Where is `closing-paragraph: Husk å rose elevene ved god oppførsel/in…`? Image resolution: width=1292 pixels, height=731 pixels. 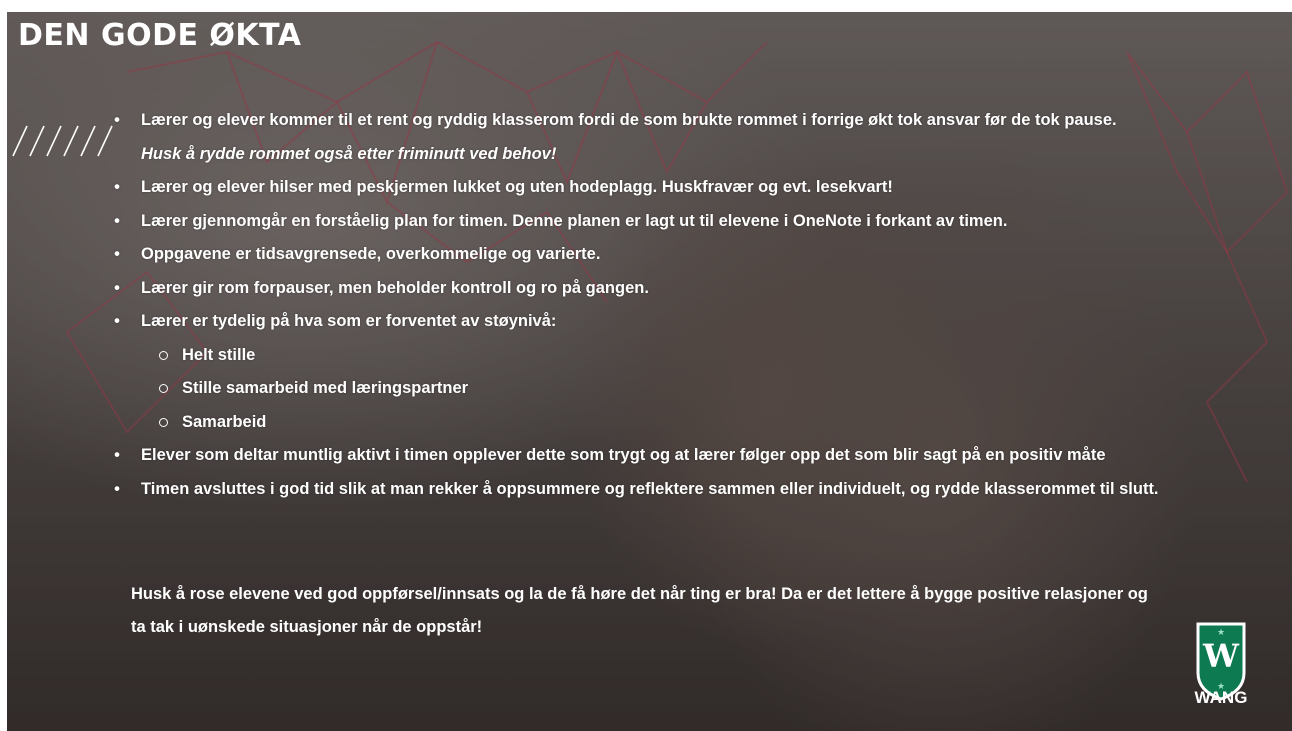 closing-paragraph: Husk å rose elevene ved god oppførsel/in… is located at coordinates (711, 611).